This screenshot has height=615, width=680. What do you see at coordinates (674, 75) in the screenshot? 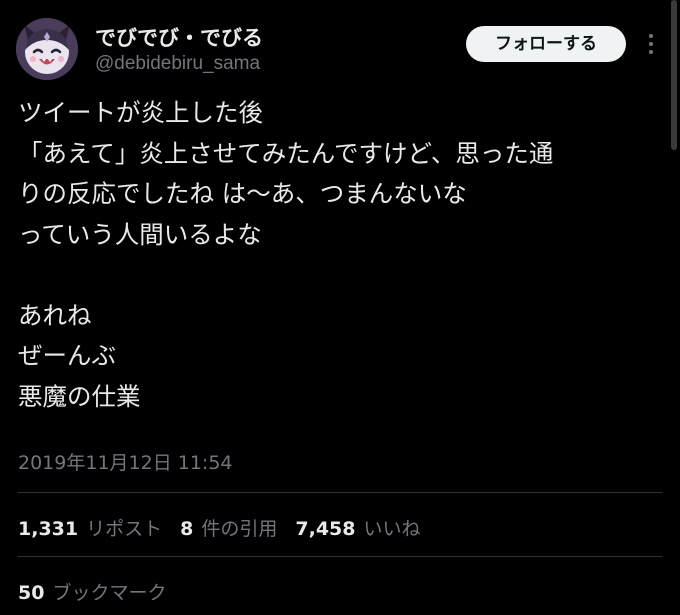
I see `scrollbar-thumb` at bounding box center [674, 75].